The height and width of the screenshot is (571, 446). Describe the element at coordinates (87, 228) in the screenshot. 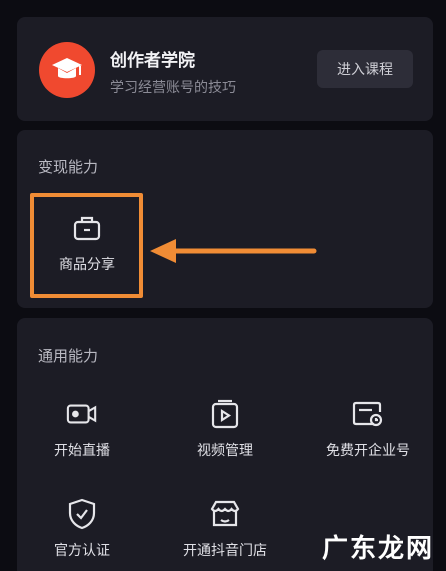

I see `briefcase-icon` at that location.